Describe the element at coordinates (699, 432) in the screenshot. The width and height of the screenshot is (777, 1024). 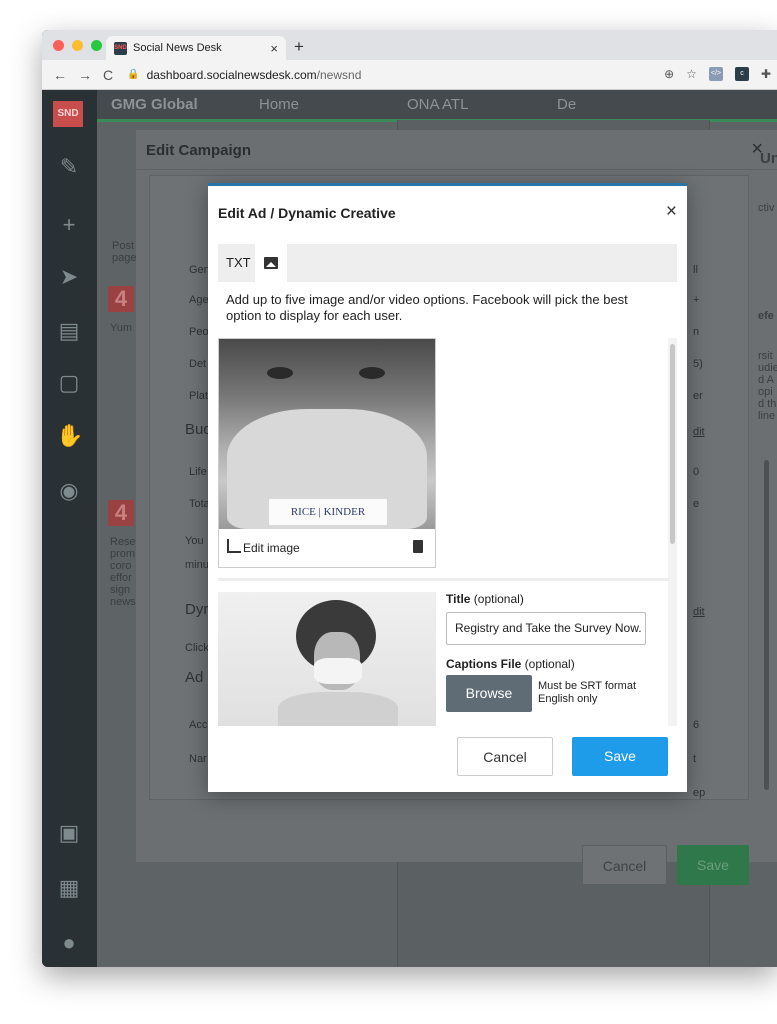
I see `edit-budget-link: dit` at that location.